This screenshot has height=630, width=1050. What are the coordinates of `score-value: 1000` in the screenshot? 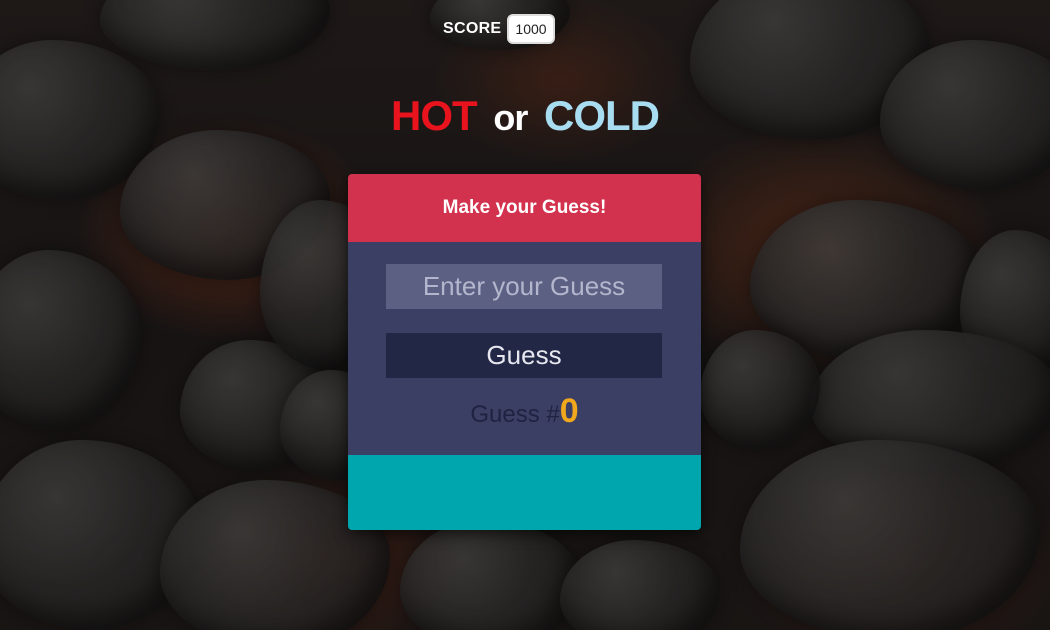 It's located at (531, 29).